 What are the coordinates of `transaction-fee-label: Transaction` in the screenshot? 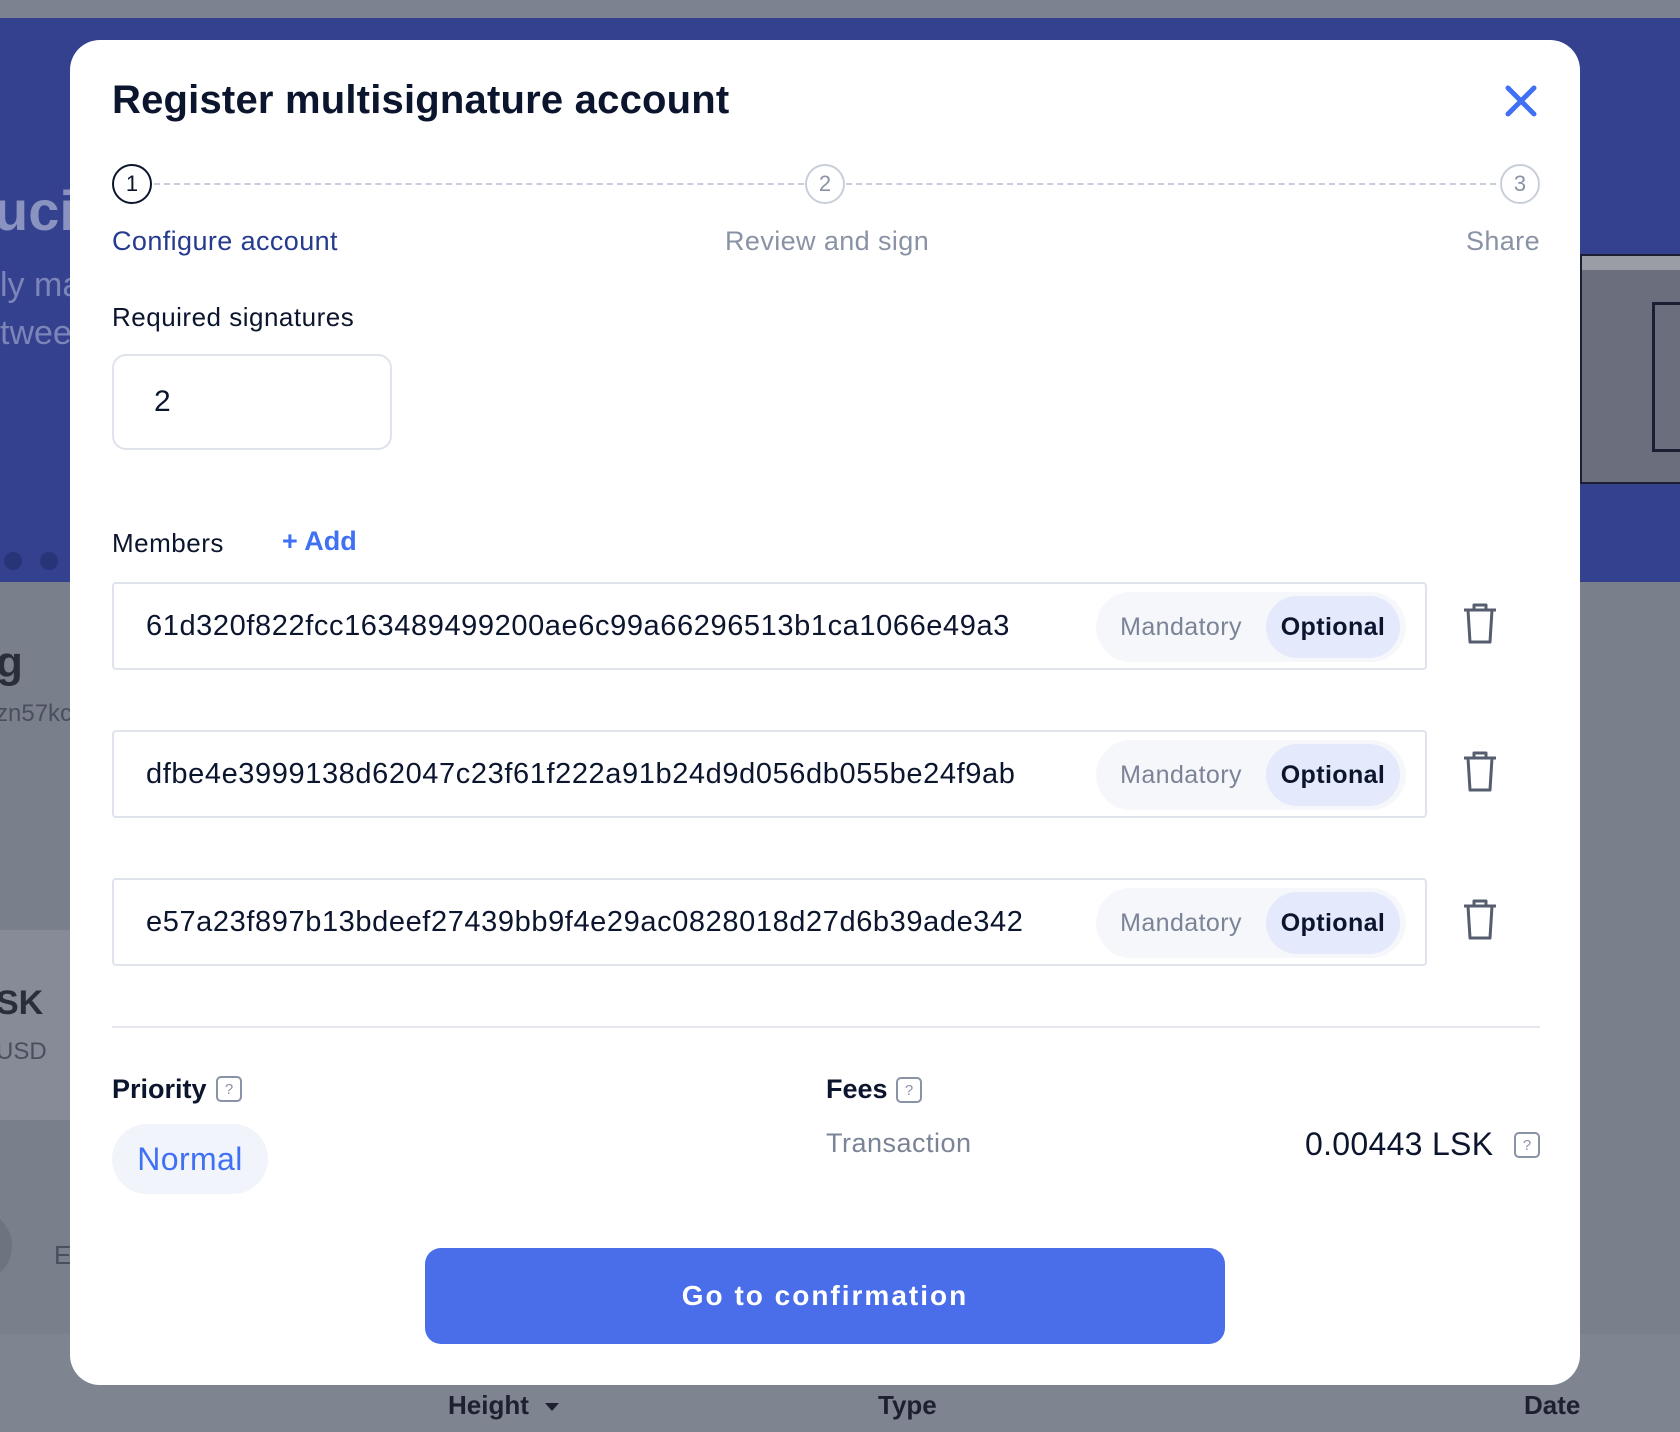 It's located at (899, 1143).